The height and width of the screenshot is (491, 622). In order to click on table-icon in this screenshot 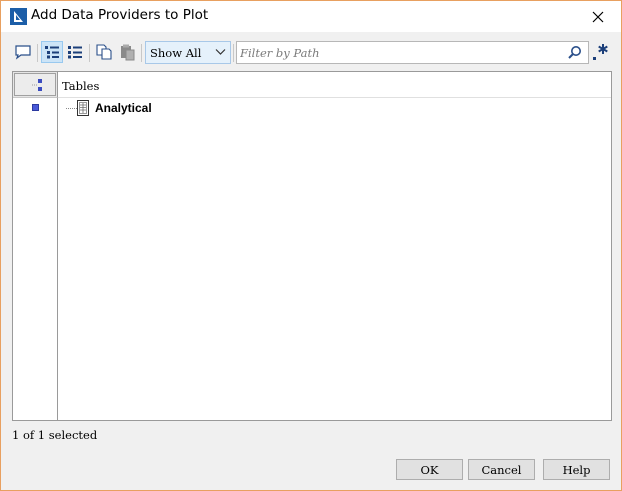, I will do `click(83, 108)`.